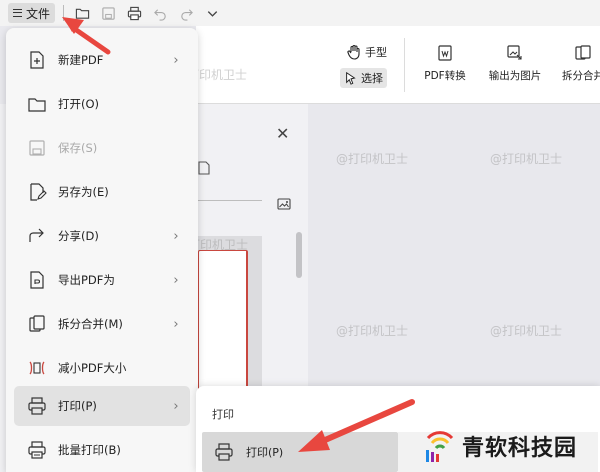  Describe the element at coordinates (37, 450) in the screenshot. I see `batch-print-icon` at that location.